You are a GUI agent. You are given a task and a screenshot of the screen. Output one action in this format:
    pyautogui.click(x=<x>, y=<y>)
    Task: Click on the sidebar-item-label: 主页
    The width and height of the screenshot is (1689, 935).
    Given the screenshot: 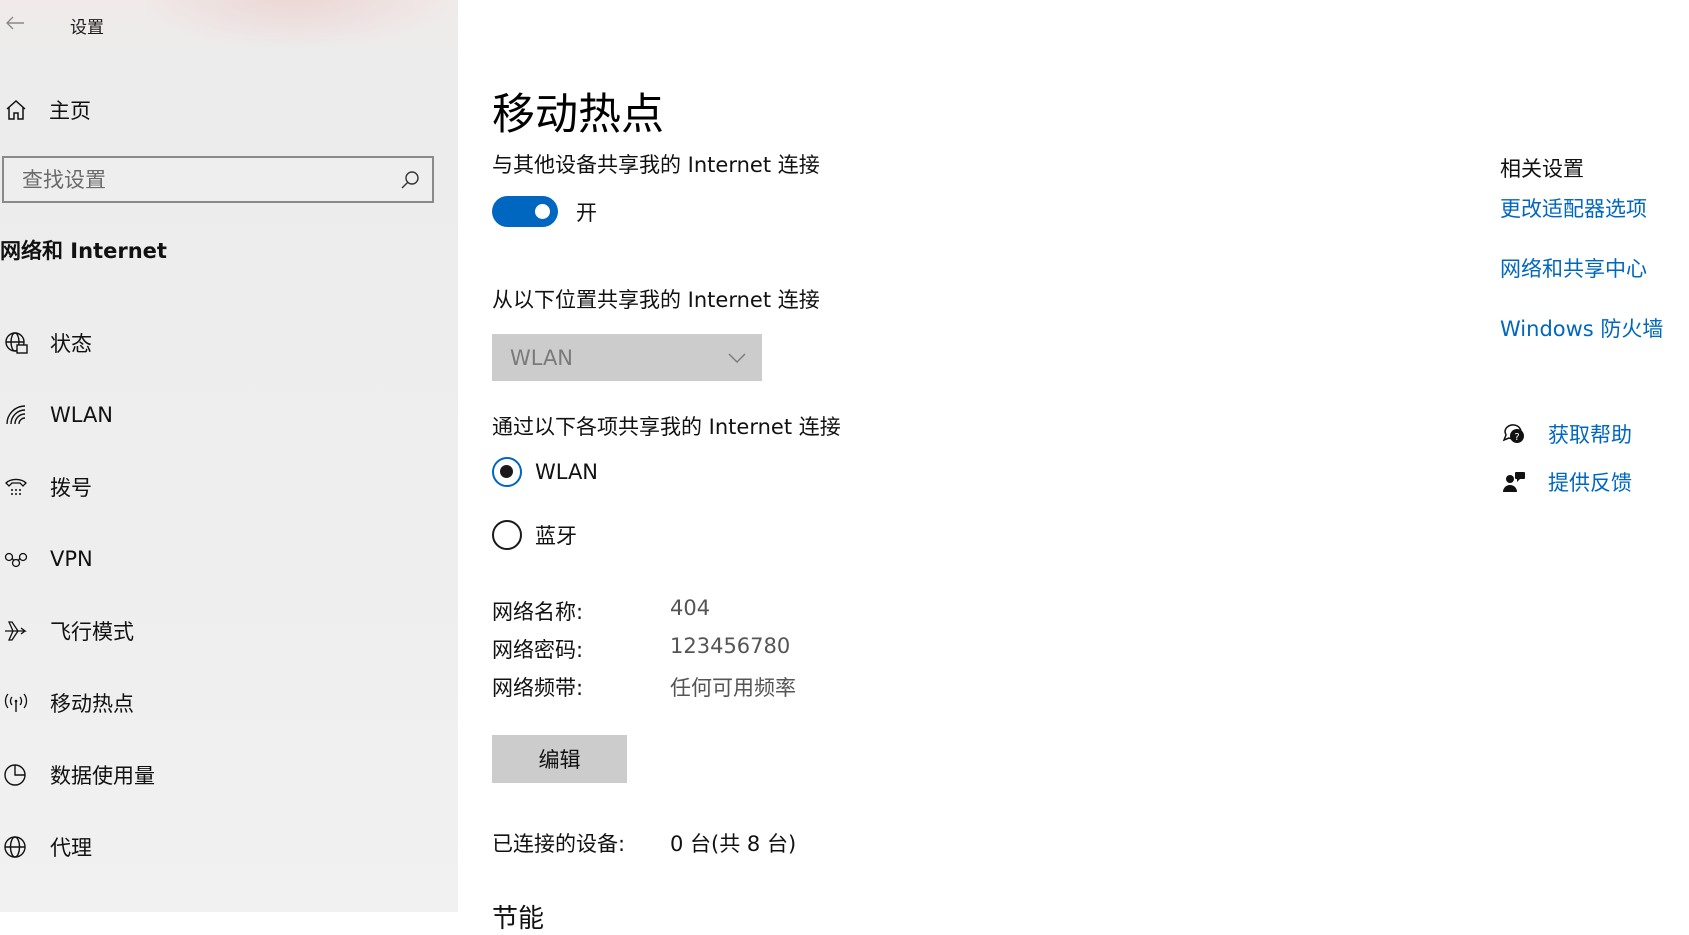 What is the action you would take?
    pyautogui.click(x=70, y=111)
    